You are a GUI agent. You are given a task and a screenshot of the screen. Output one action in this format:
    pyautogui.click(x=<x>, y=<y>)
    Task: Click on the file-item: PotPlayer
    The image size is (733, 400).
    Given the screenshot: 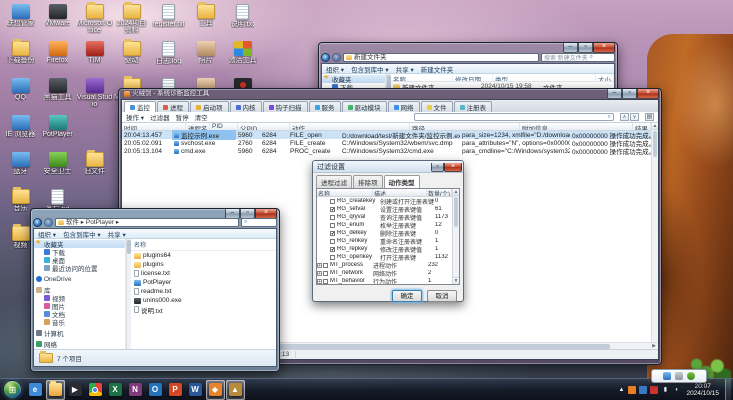 What is the action you would take?
    pyautogui.click(x=203, y=282)
    